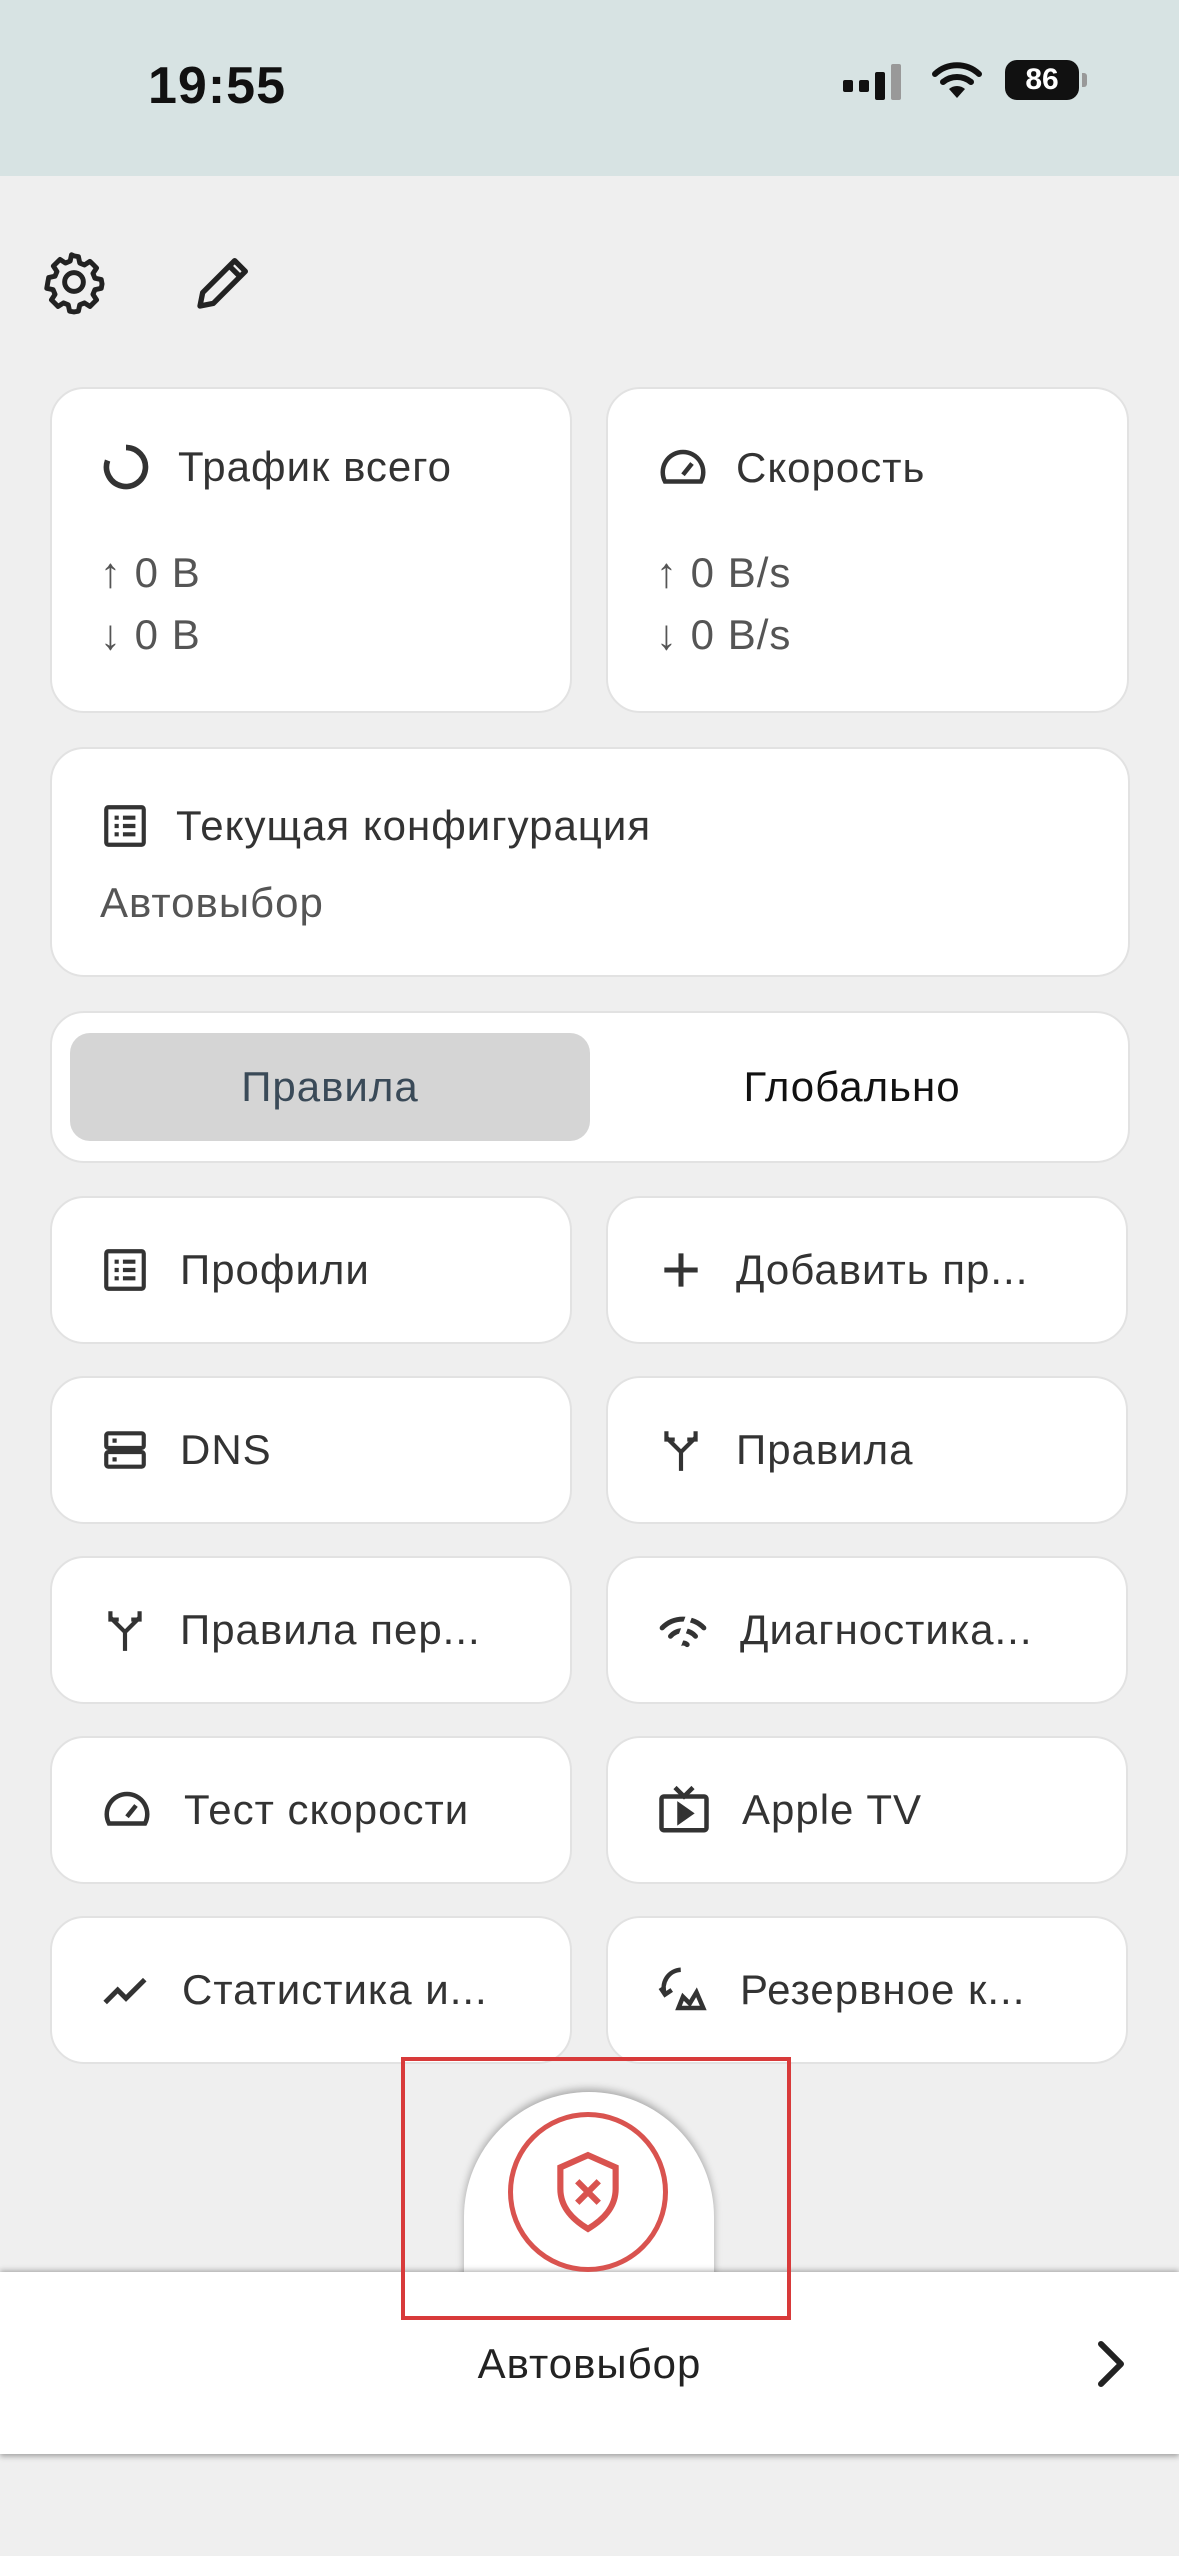  Describe the element at coordinates (832, 1809) in the screenshot. I see `tile-label: Apple TV` at that location.